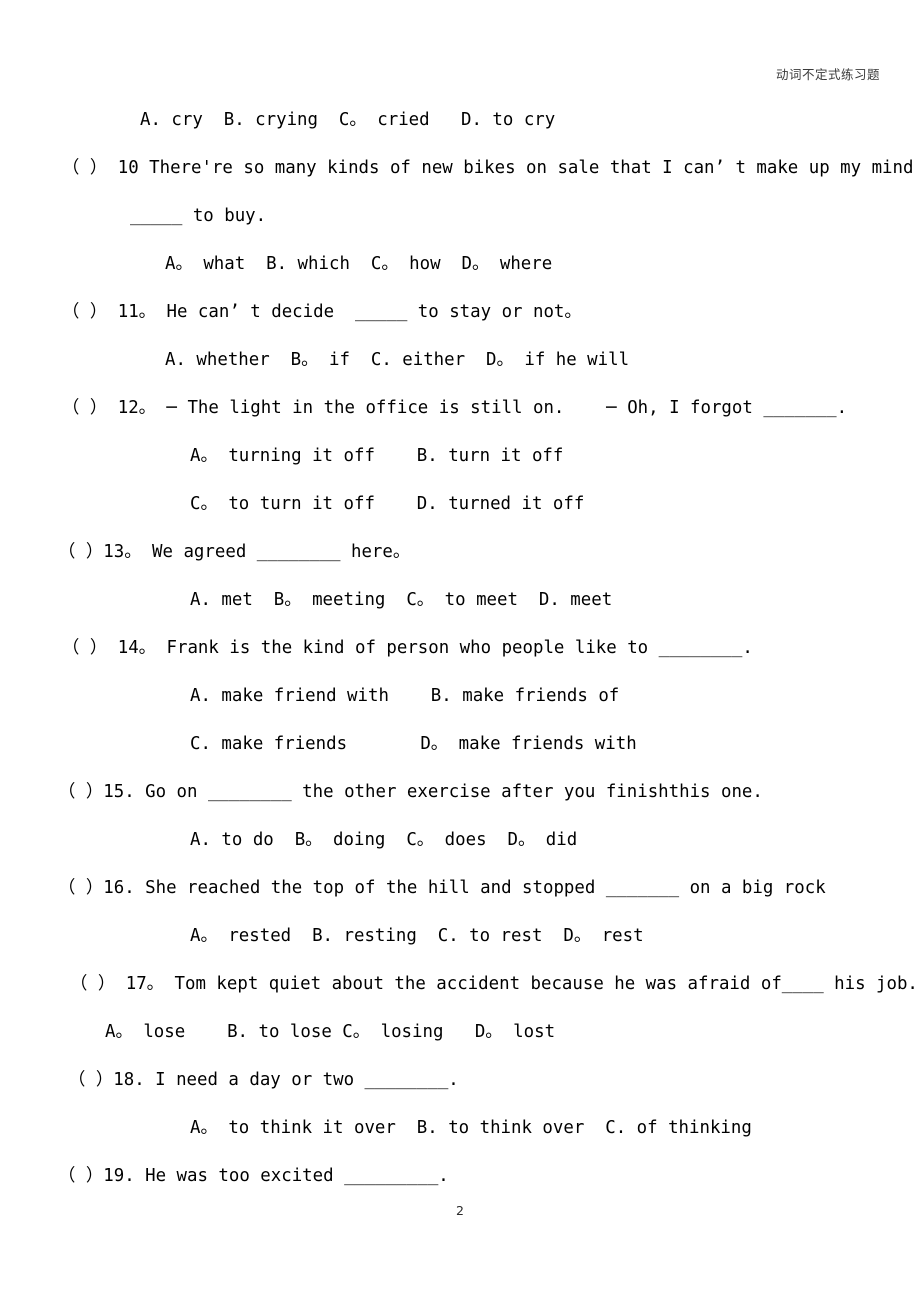  I want to click on q18-stem: （ ）18. I need a day or two ________., so click(263, 1080).